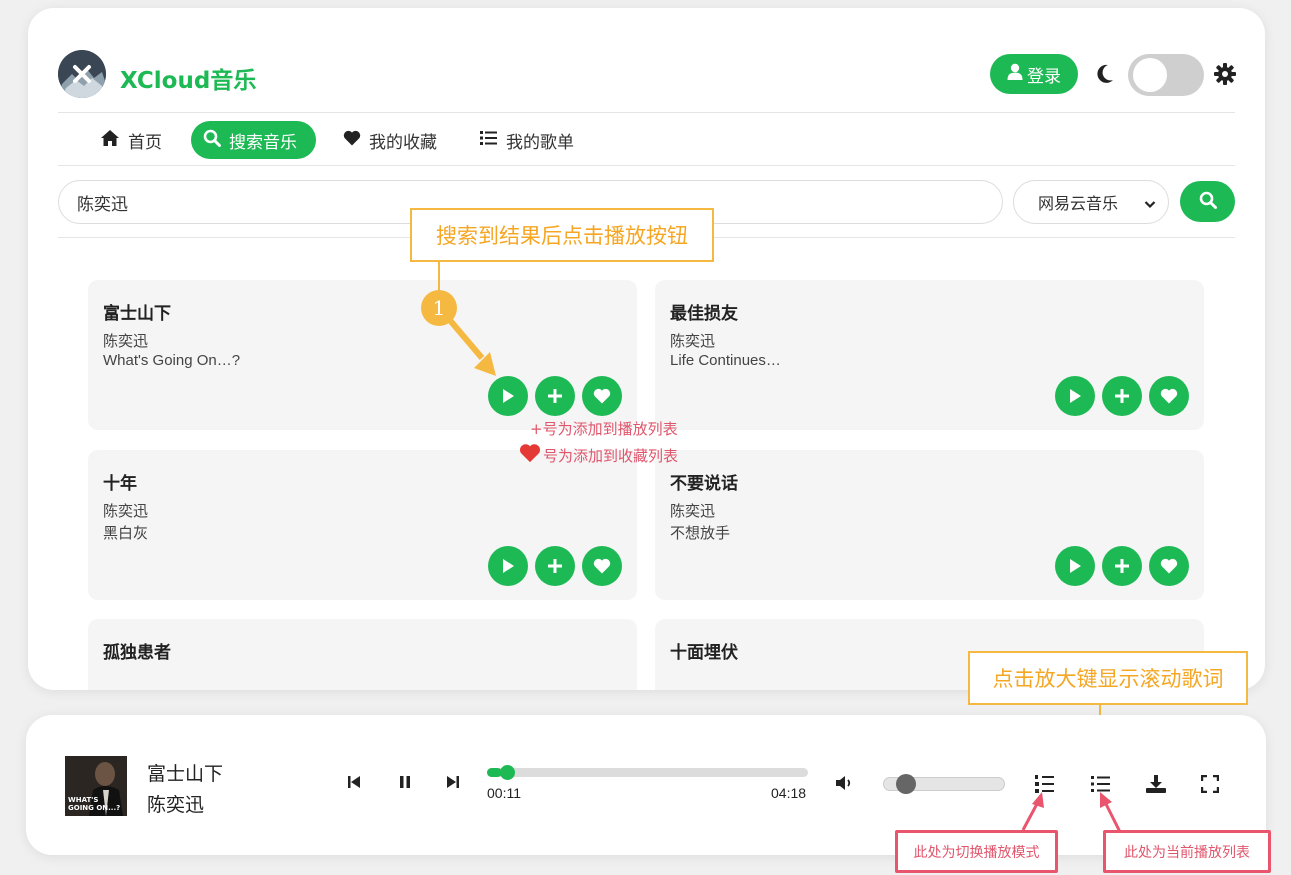 The image size is (1291, 875). Describe the element at coordinates (944, 784) in the screenshot. I see `volume-slider` at that location.